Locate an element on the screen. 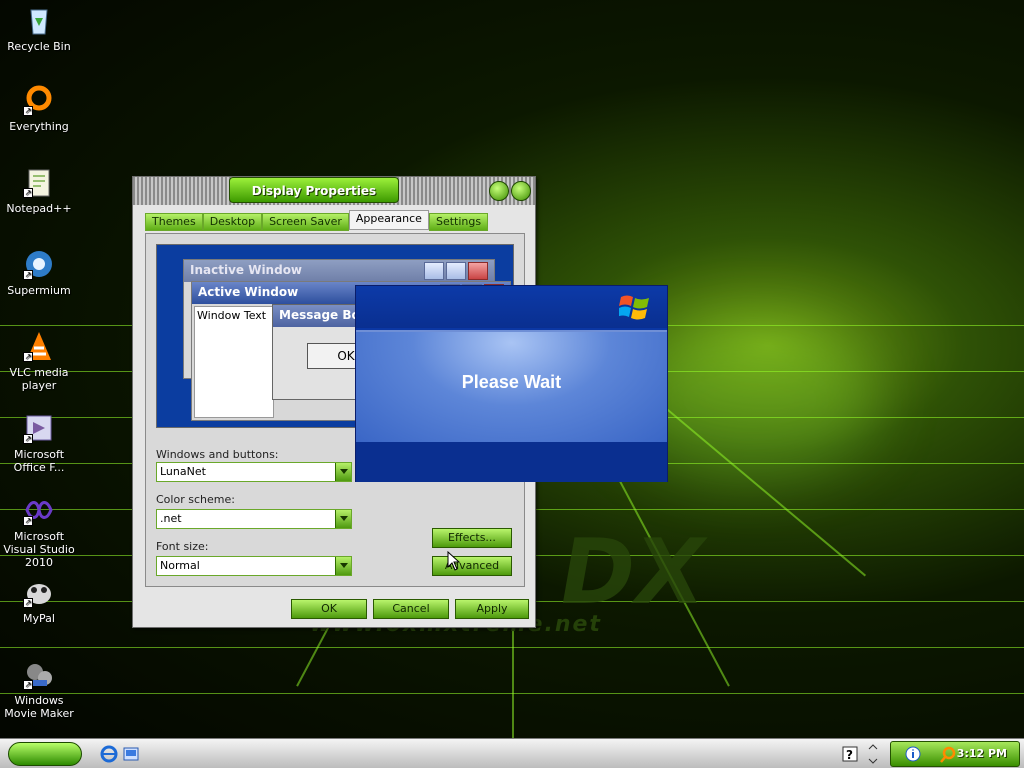 The width and height of the screenshot is (1024, 768). recycle-bin-icon is located at coordinates (39, 20).